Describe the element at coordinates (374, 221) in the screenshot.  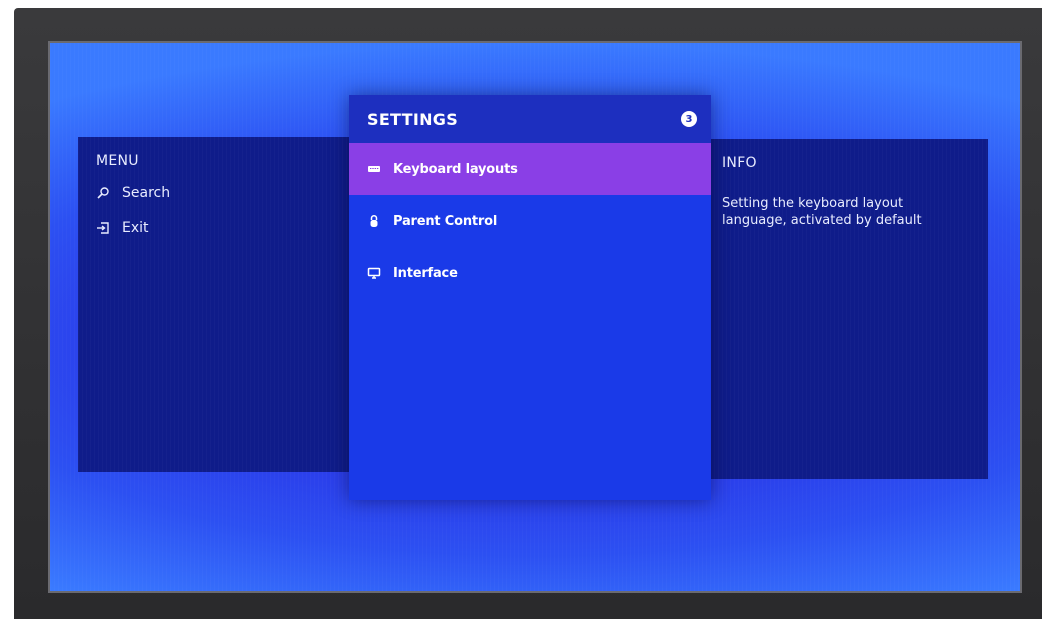
I see `lock-icon` at that location.